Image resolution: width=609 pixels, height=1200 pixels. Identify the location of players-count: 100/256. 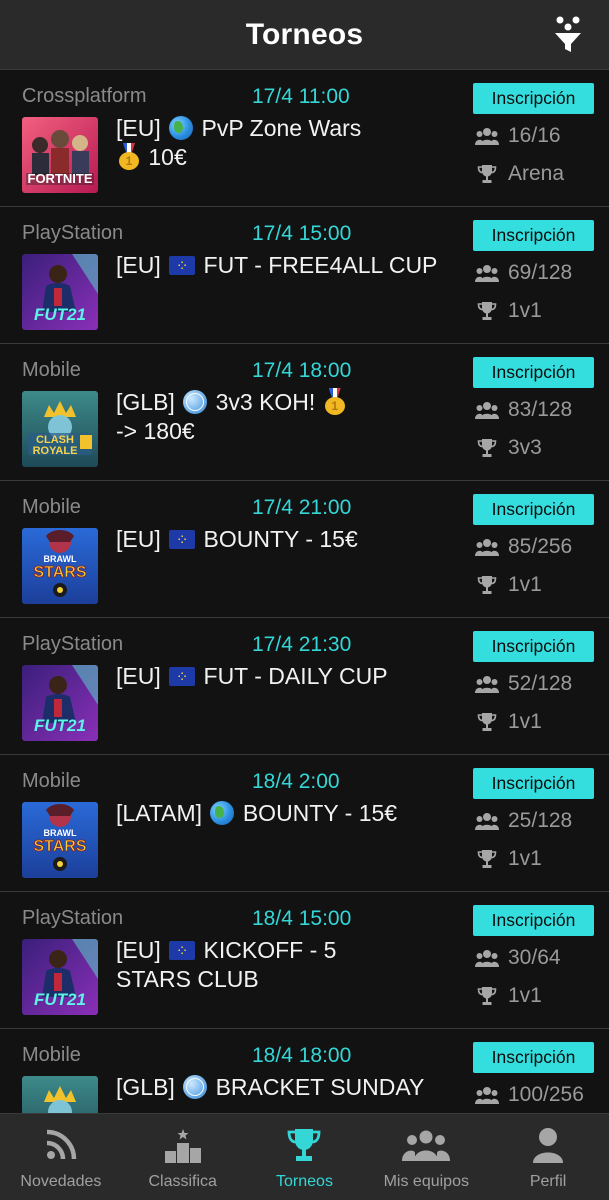
(529, 1095).